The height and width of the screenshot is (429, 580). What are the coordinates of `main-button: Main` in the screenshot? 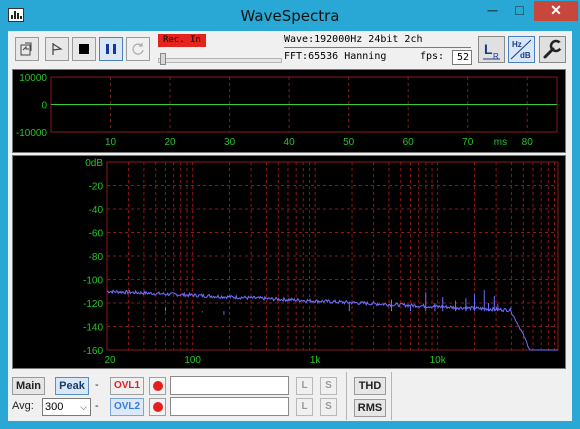 It's located at (28, 386).